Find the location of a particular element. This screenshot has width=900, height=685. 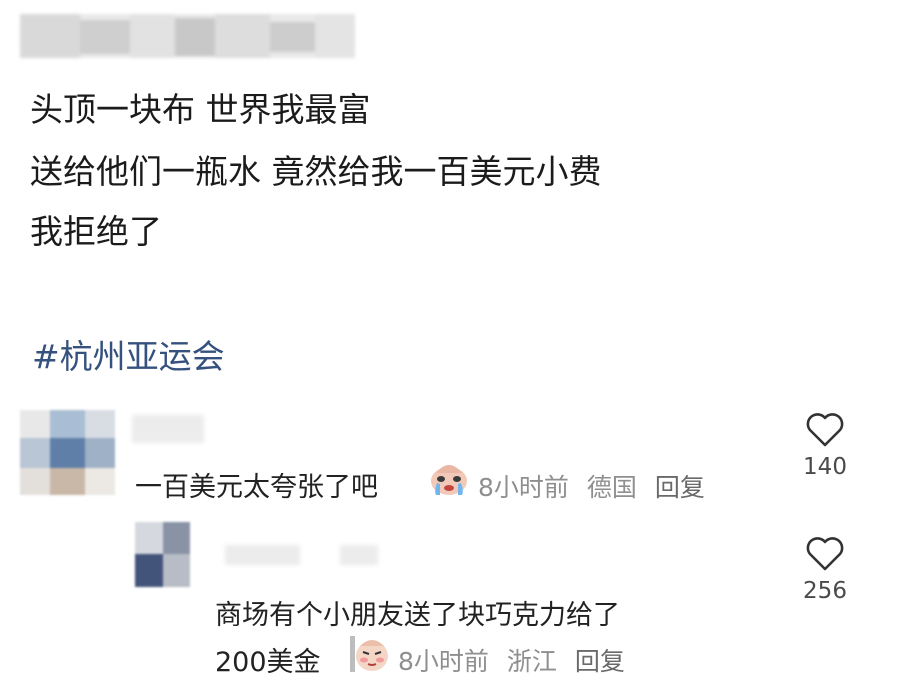

comment-text-line-1: 商场有个小朋友送了块巧克力给了 is located at coordinates (417, 615).